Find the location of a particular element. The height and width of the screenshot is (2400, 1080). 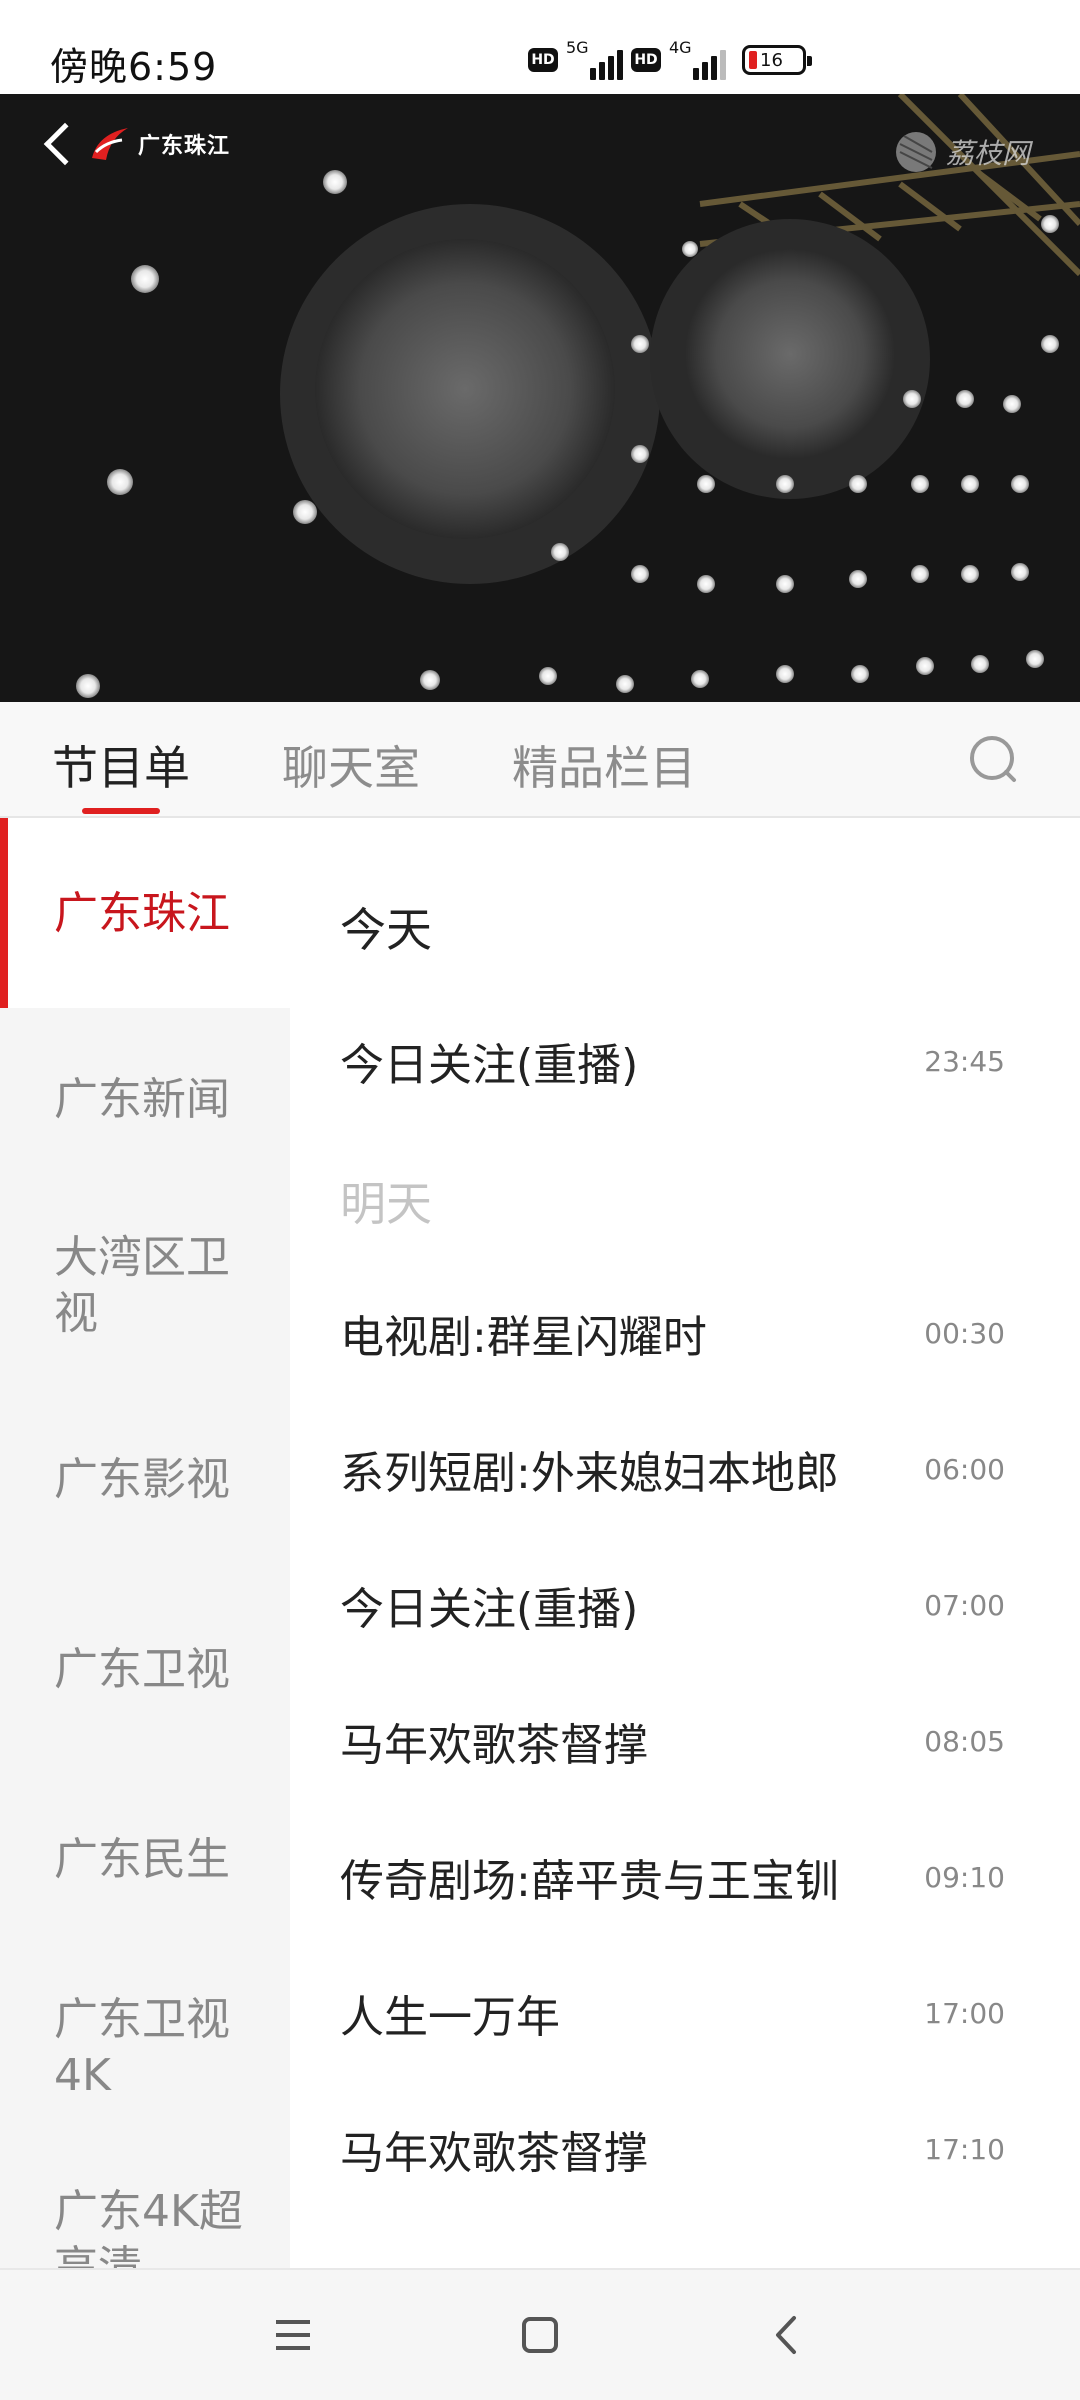

sidebar-item-gba-tv: 大湾区卫视 is located at coordinates (145, 1286).